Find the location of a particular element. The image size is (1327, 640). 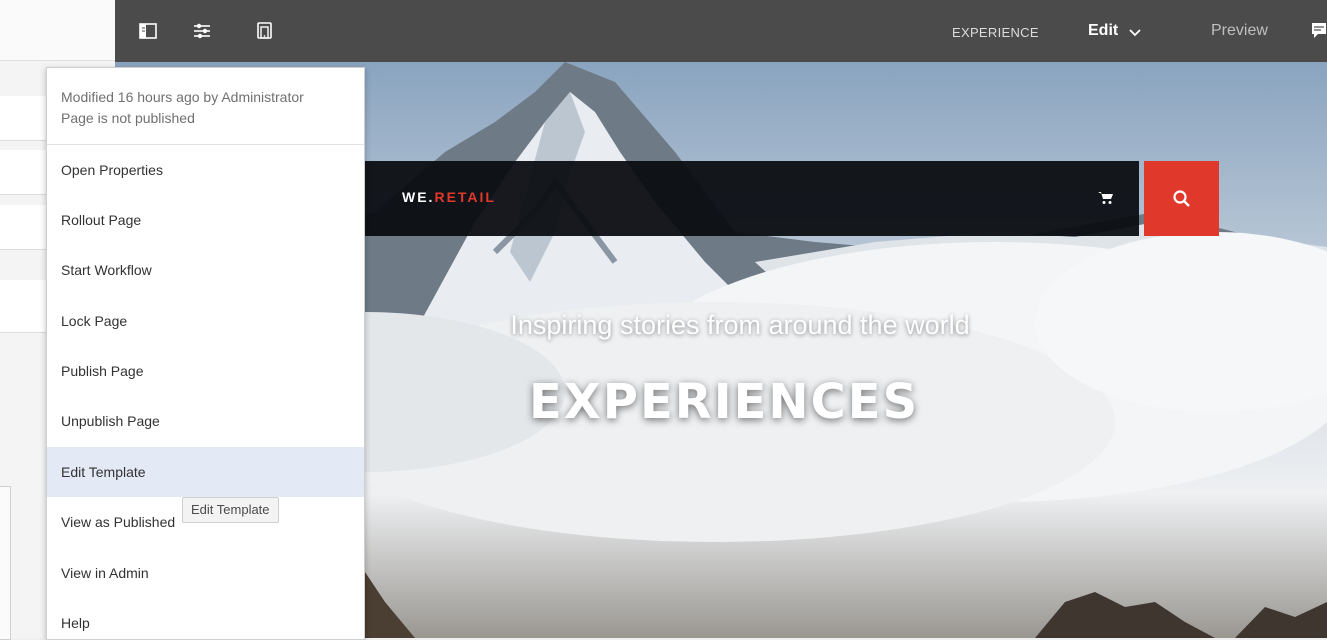

context-label: EXPERIENCE is located at coordinates (995, 32).